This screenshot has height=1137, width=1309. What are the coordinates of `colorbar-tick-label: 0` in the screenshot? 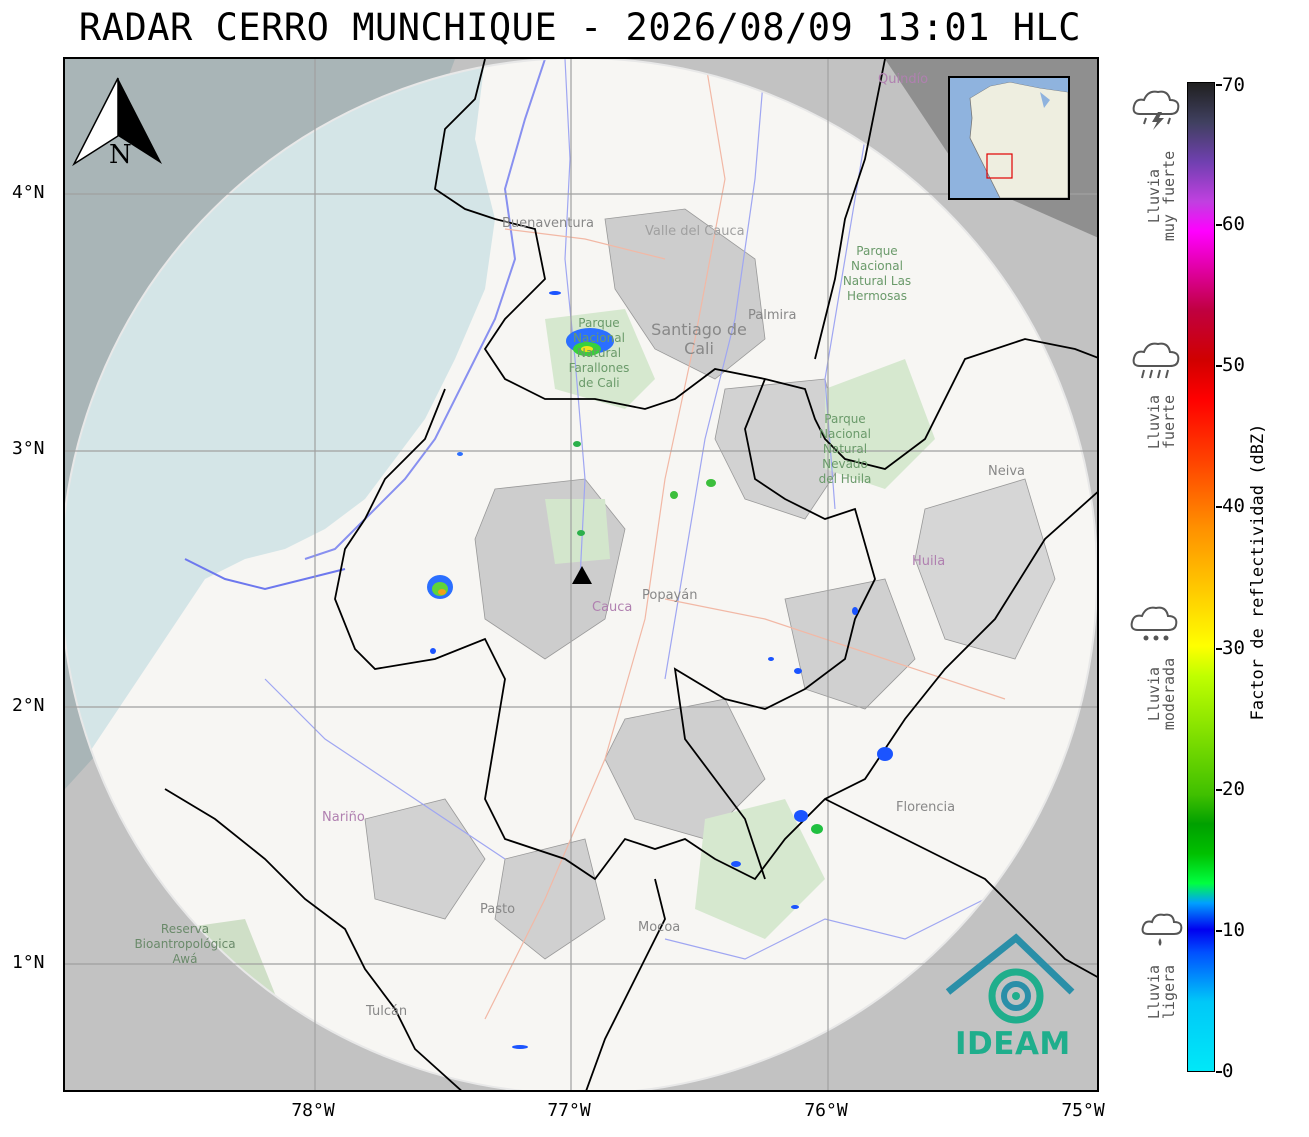 It's located at (1228, 1071).